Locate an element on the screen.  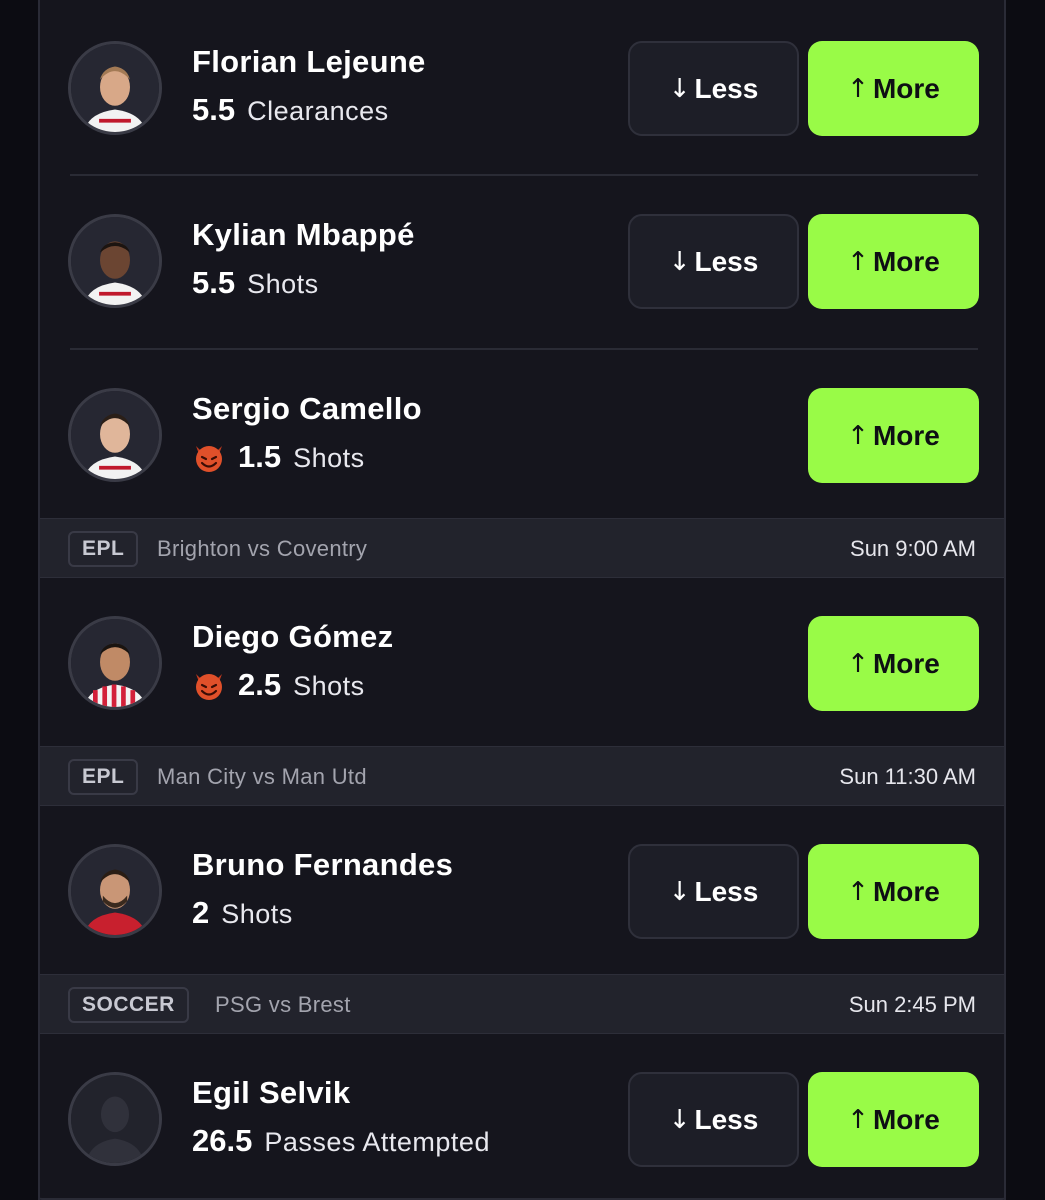
stat-metric: Passes Attempted is located at coordinates (377, 1142).